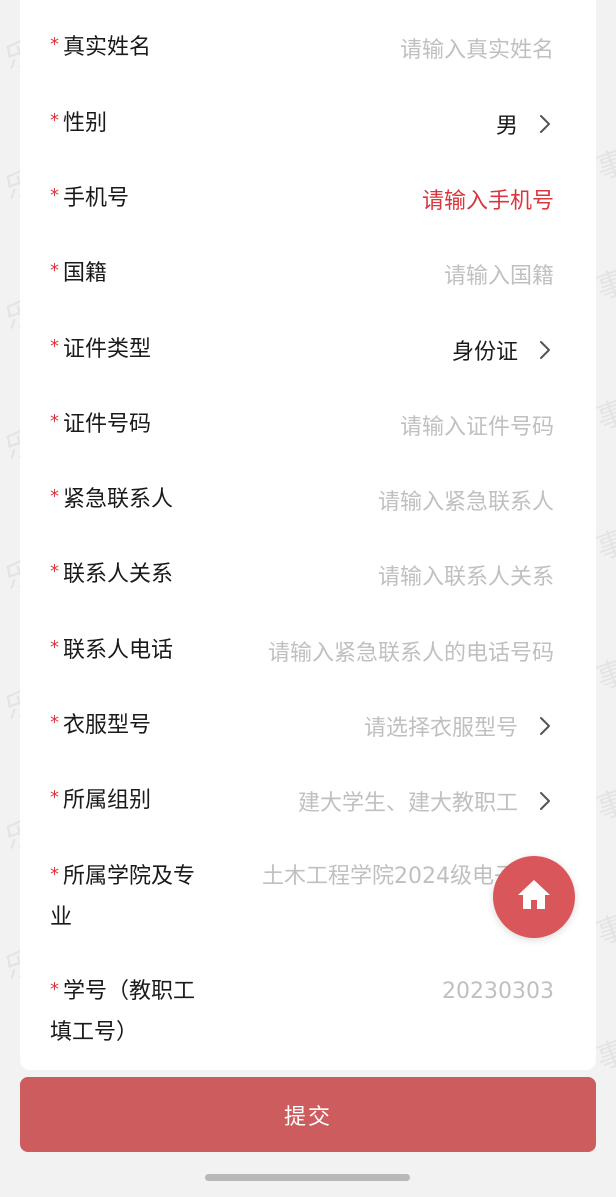  I want to click on college-major-input: 土木工程学院2024级电子, so click(389, 877).